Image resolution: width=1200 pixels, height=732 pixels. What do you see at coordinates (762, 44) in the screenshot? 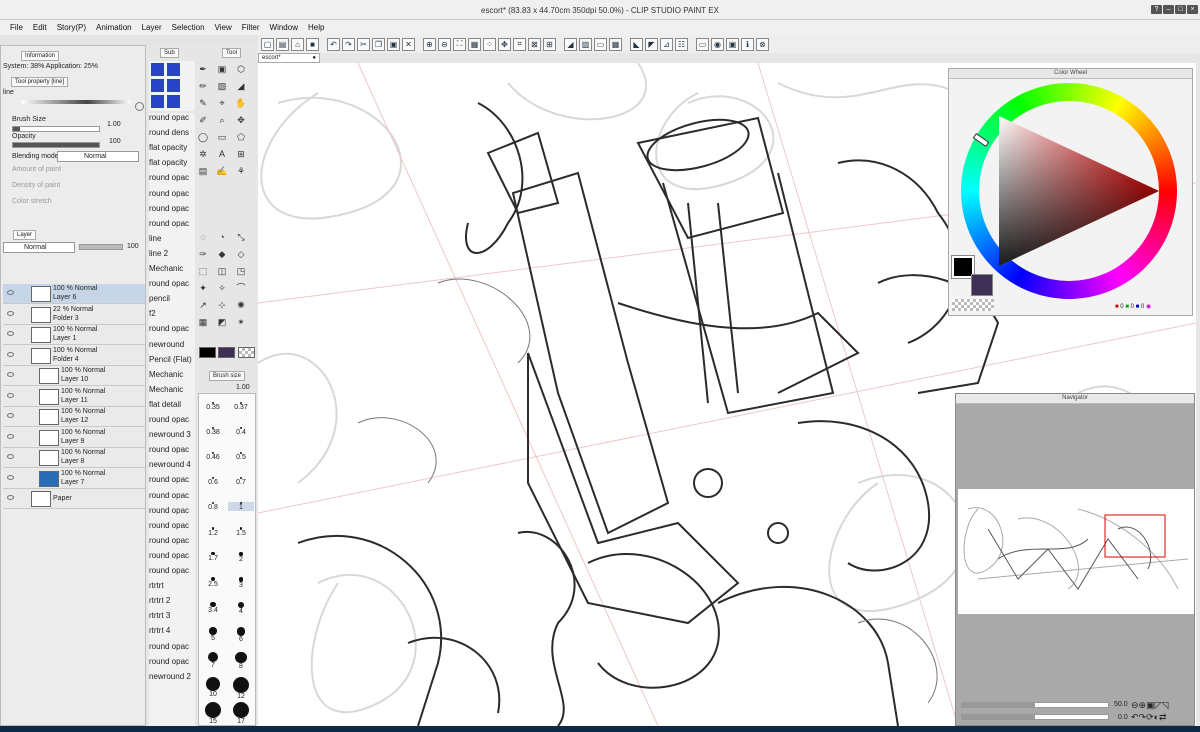
I see `settings-icon: ⊗` at bounding box center [762, 44].